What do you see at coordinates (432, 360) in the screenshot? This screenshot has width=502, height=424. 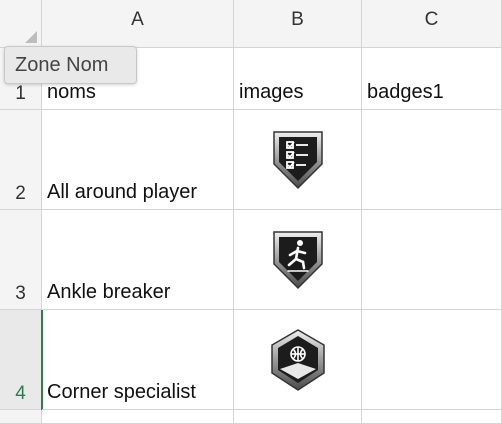 I see `cell-c4` at bounding box center [432, 360].